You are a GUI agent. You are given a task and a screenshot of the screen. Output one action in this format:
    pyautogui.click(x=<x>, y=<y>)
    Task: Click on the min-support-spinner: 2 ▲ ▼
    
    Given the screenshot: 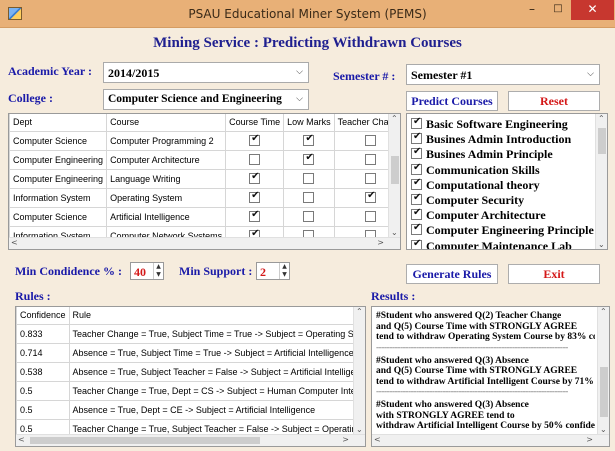 What is the action you would take?
    pyautogui.click(x=273, y=271)
    